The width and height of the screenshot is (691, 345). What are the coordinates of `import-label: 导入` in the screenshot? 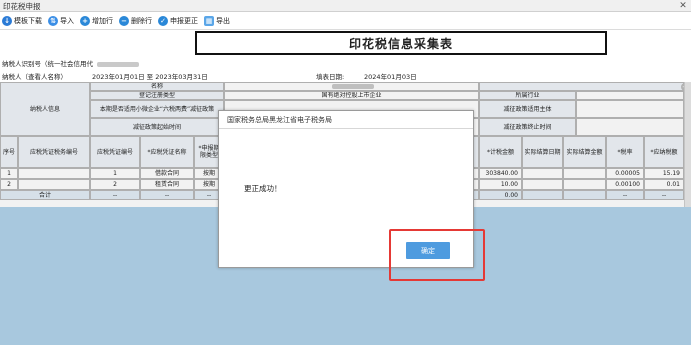 It's located at (67, 20).